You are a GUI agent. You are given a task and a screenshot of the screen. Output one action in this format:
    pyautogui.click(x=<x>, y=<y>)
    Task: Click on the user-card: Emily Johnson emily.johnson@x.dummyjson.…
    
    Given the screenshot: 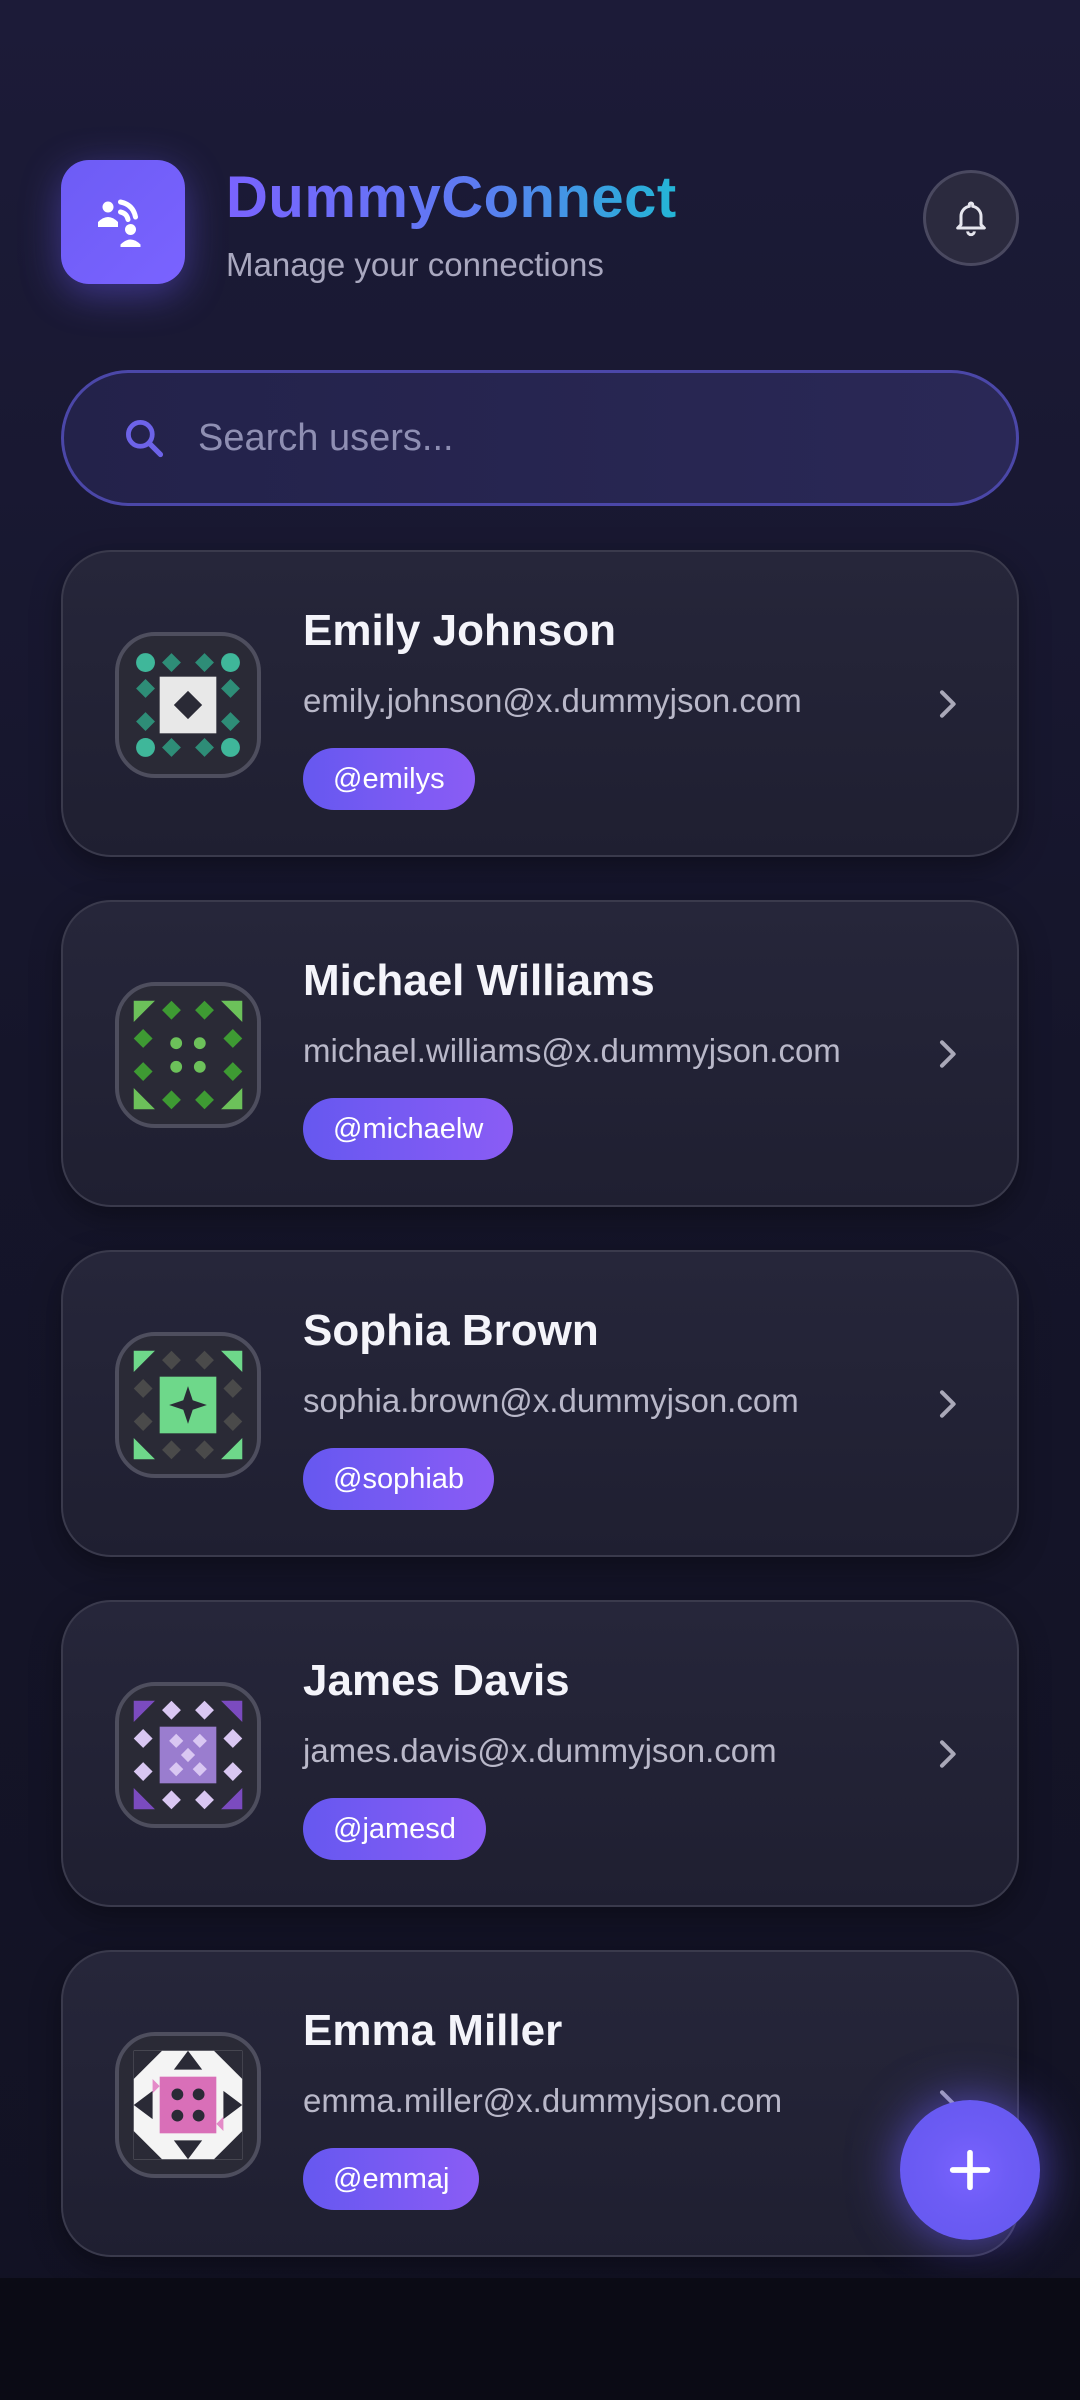 What is the action you would take?
    pyautogui.click(x=540, y=703)
    